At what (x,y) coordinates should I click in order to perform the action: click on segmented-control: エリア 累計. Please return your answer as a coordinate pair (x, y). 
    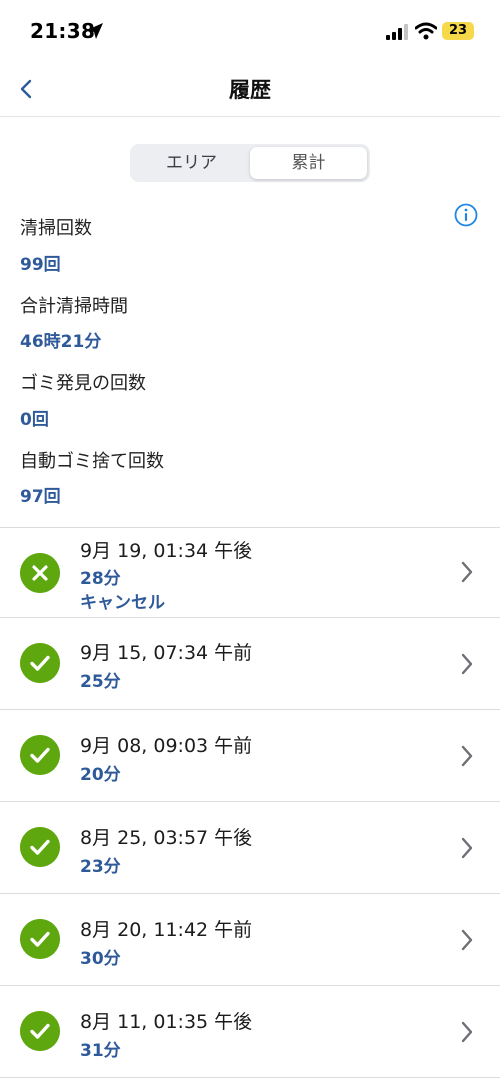
    Looking at the image, I should click on (250, 163).